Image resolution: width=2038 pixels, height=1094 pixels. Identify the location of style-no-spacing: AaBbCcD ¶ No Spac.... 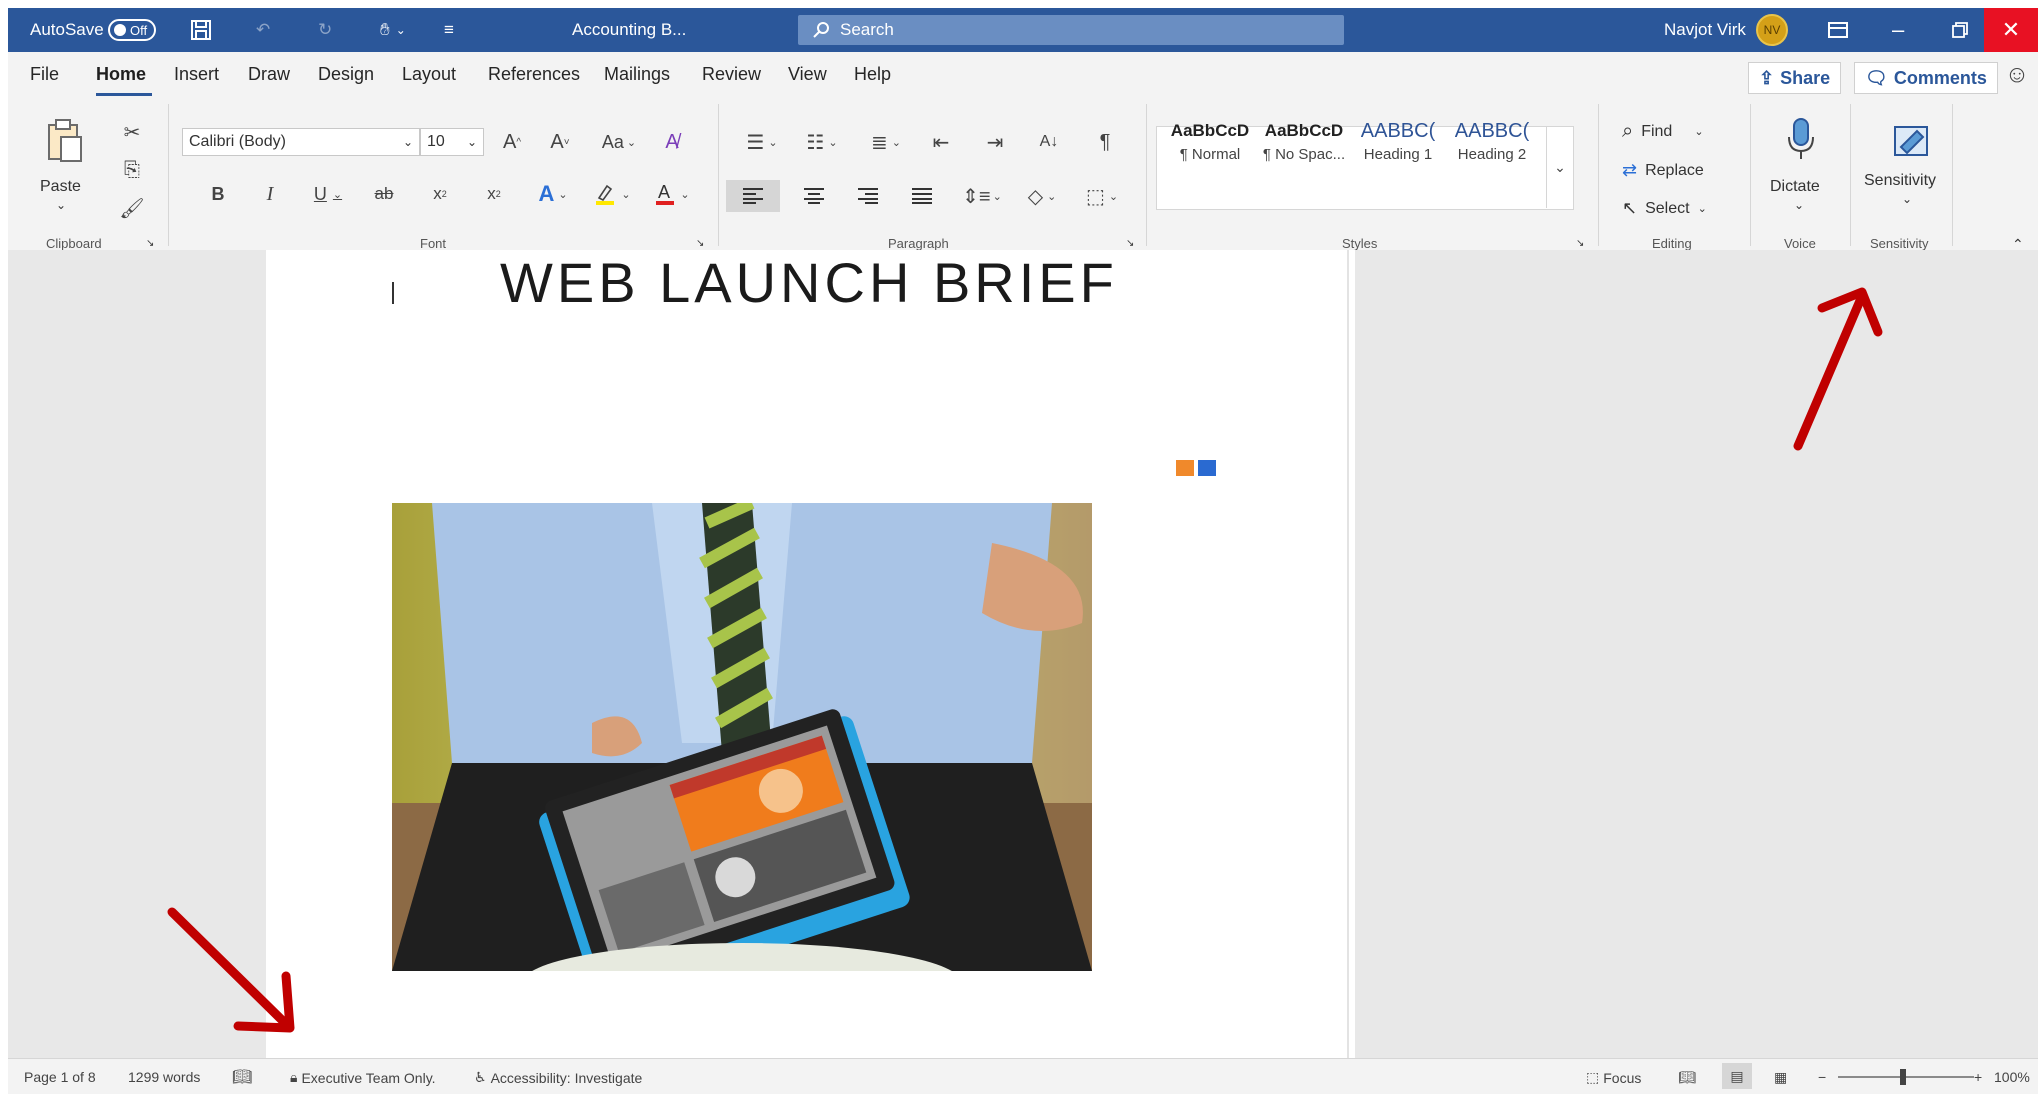
(1304, 147).